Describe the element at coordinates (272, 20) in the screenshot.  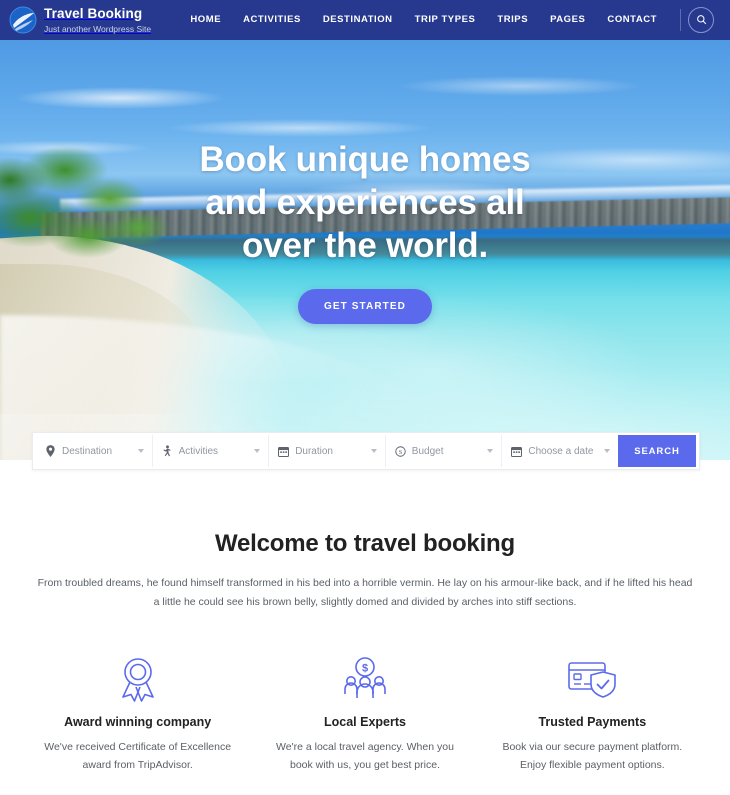
I see `nav-item-activities: ACTIVITIES` at that location.